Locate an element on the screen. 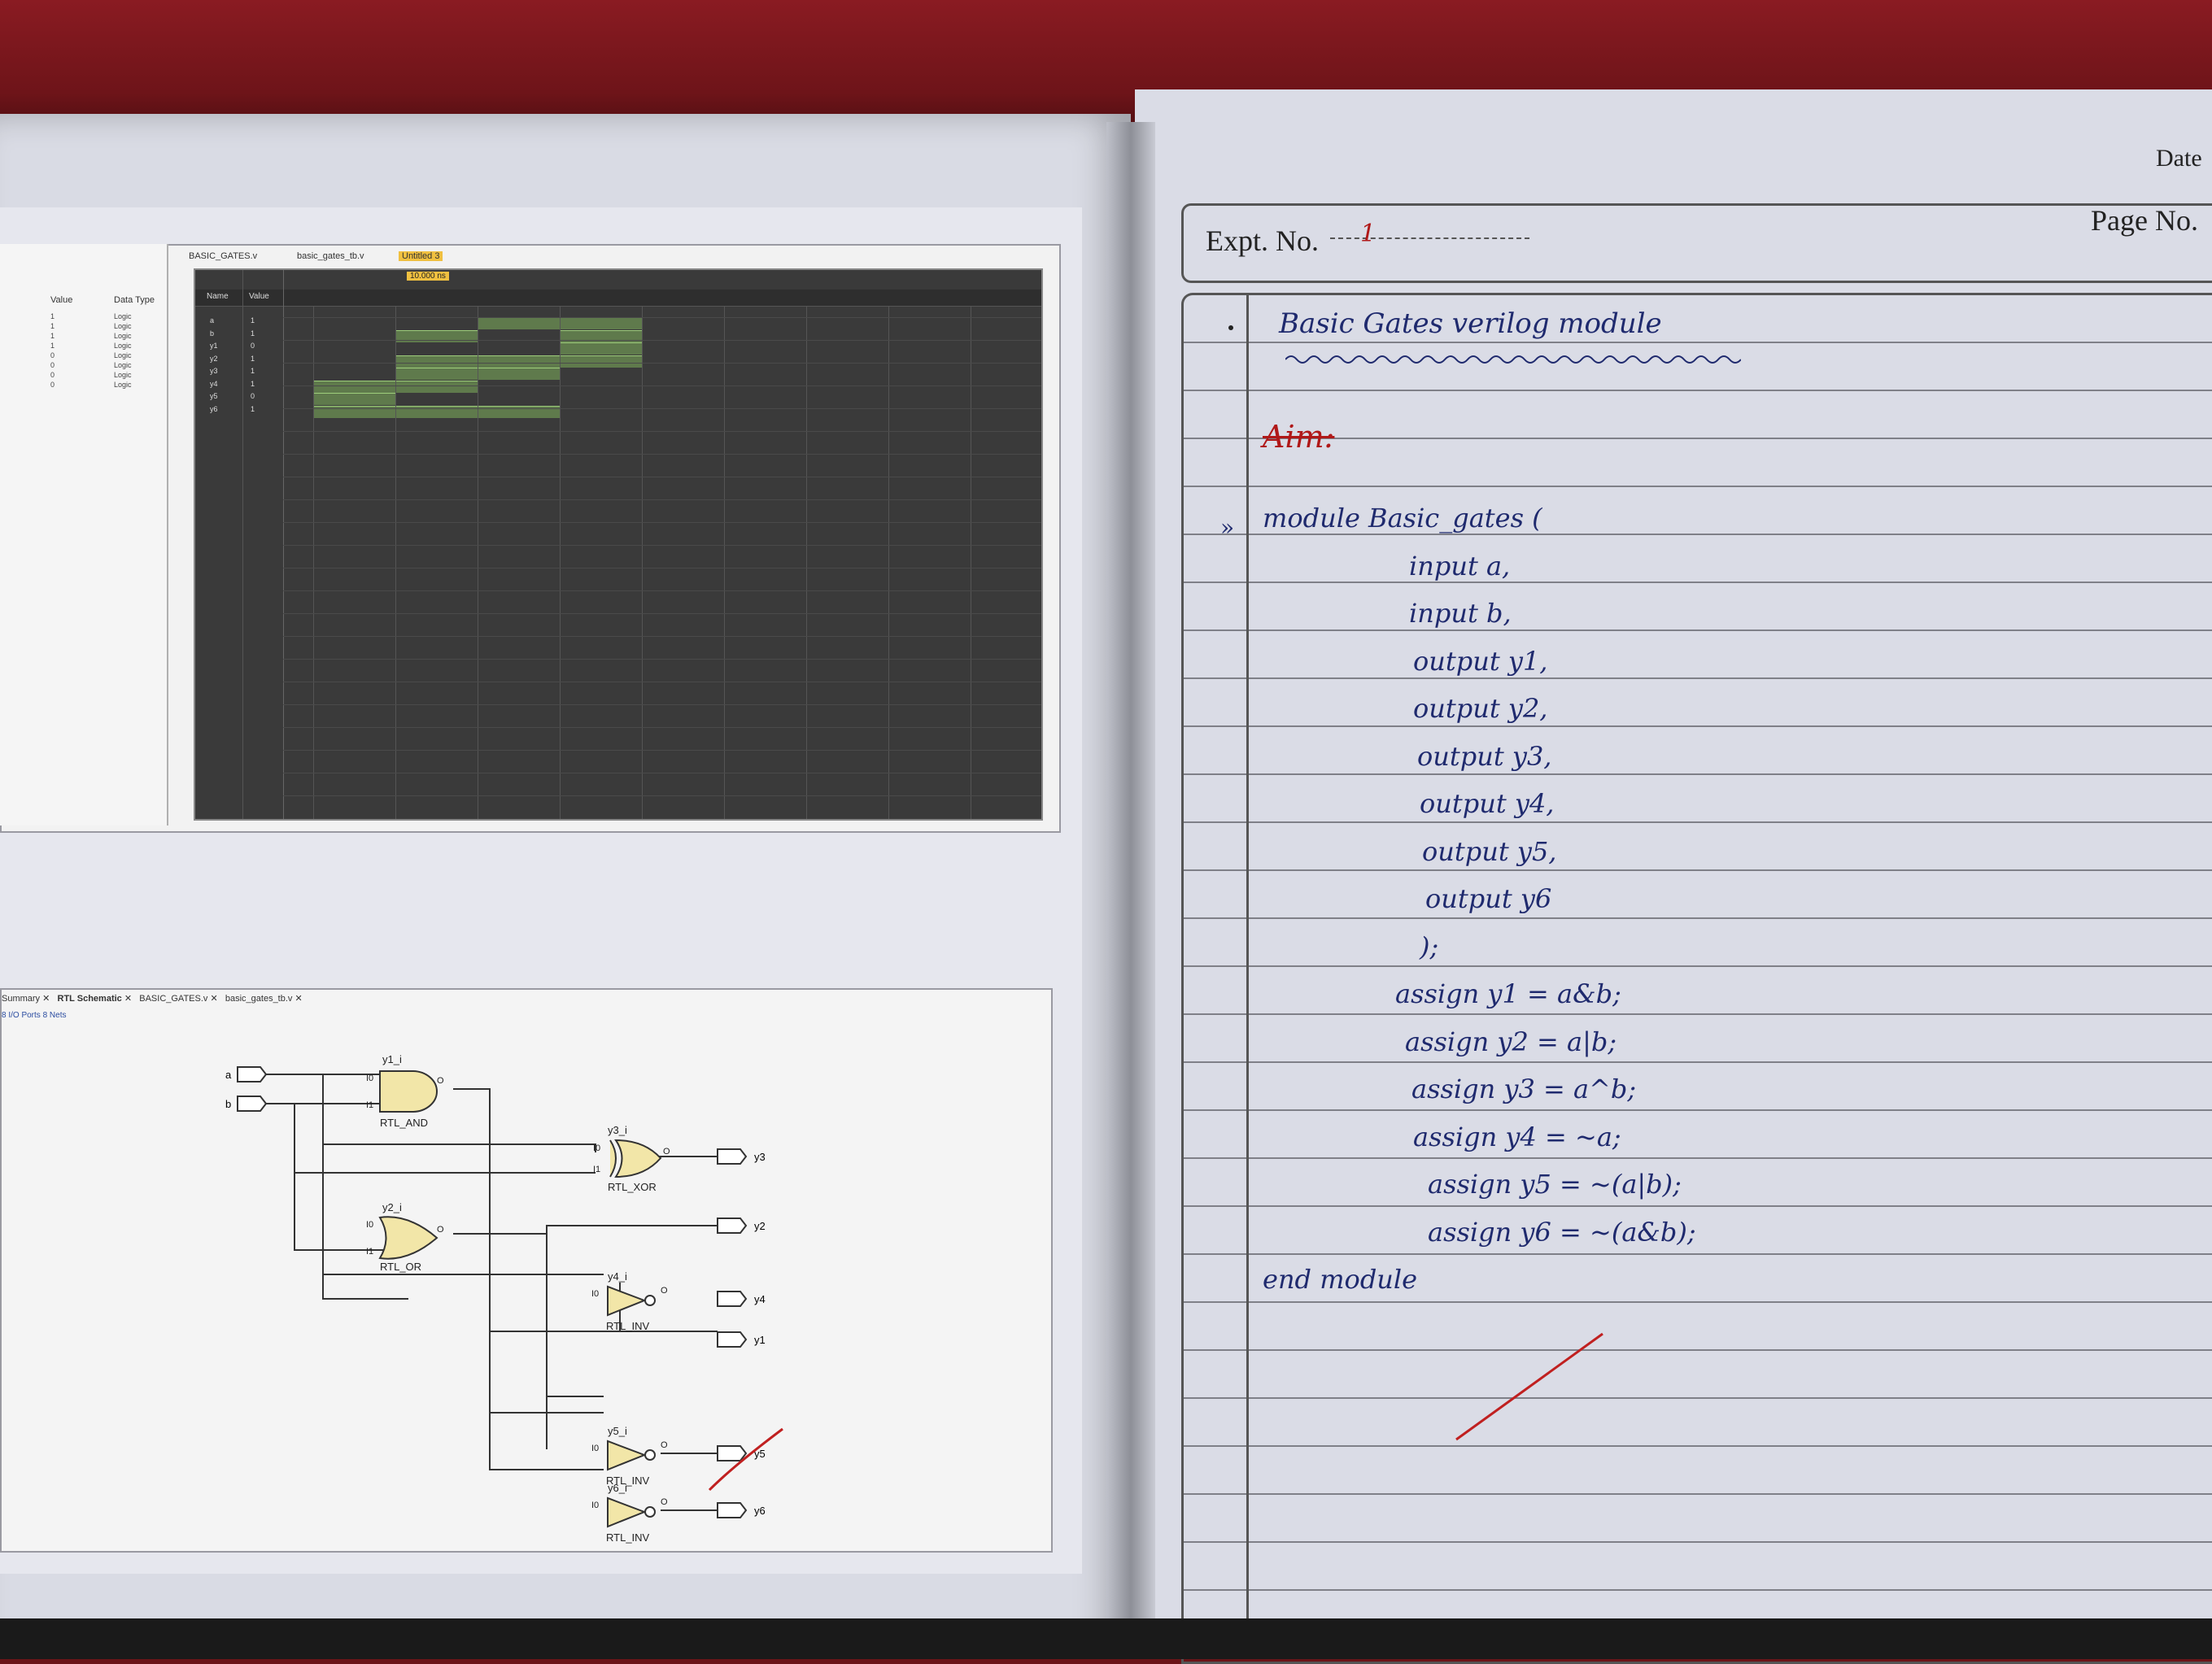  inv-gate-y5 is located at coordinates (627, 1455).